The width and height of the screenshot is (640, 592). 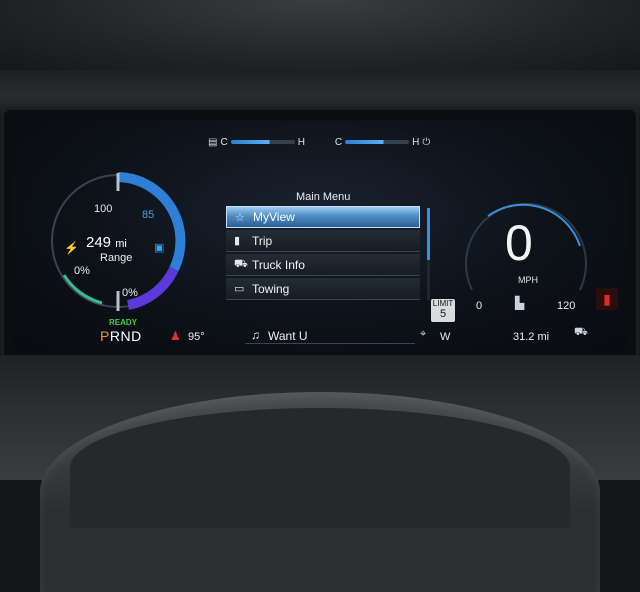 I want to click on coolant-temp-gauge: C H ⏻, so click(x=382, y=142).